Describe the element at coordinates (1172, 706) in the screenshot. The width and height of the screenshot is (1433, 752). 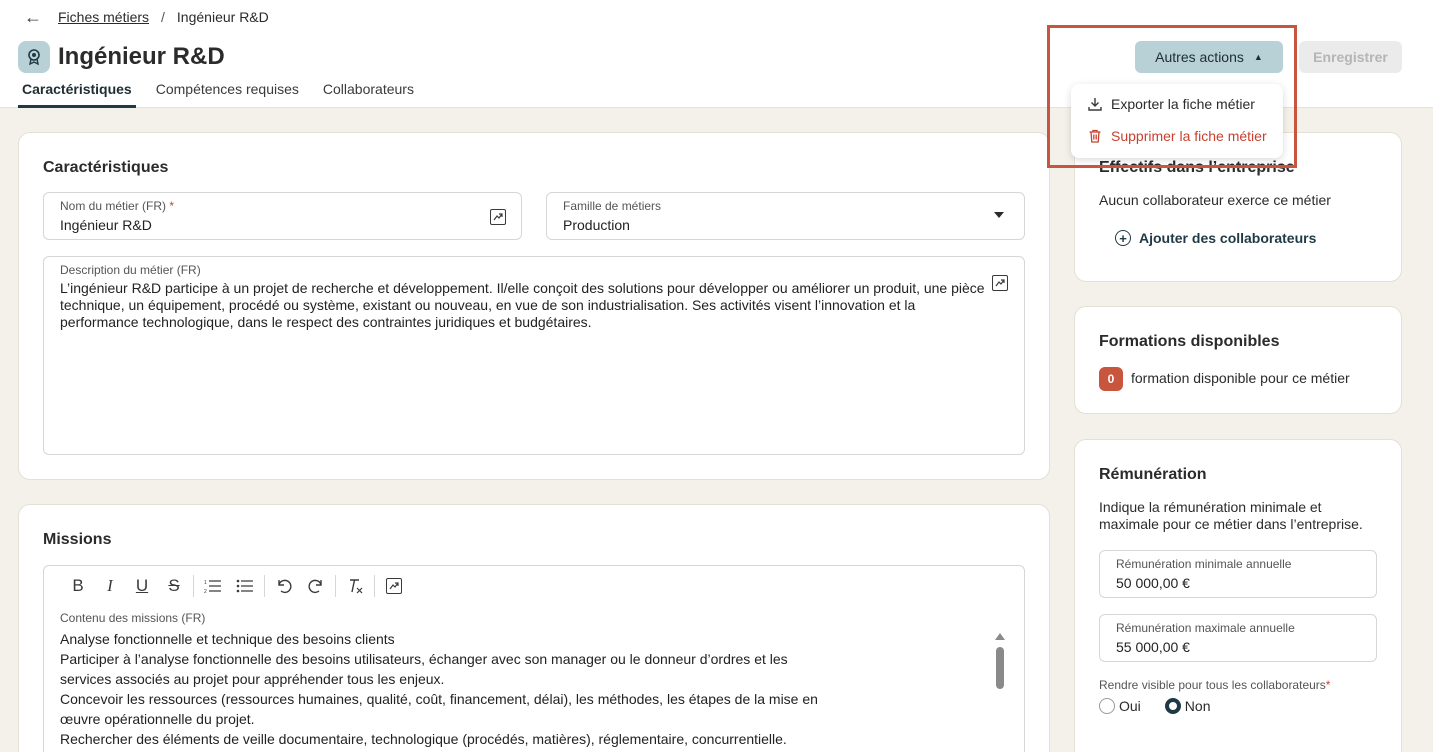
I see `radio-non` at that location.